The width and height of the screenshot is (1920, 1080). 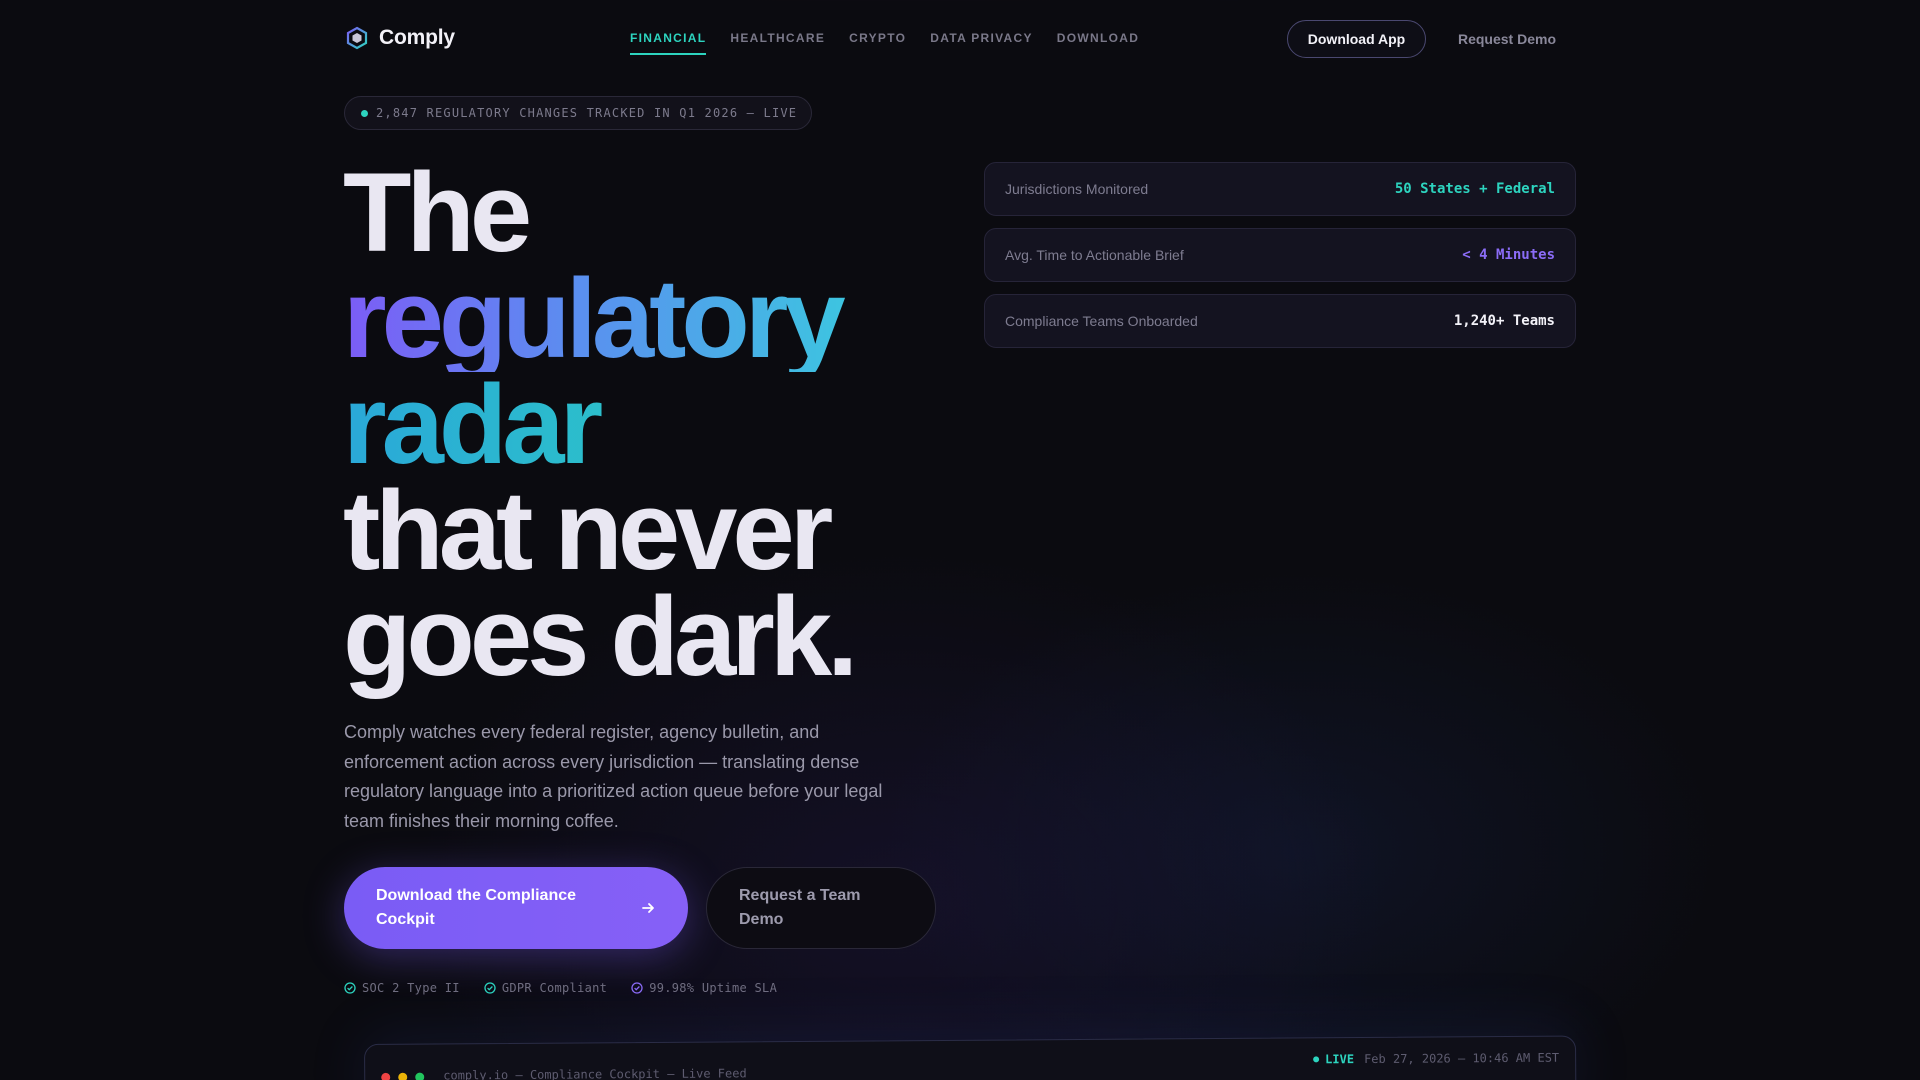 What do you see at coordinates (1356, 39) in the screenshot?
I see `download-app-button: Download App` at bounding box center [1356, 39].